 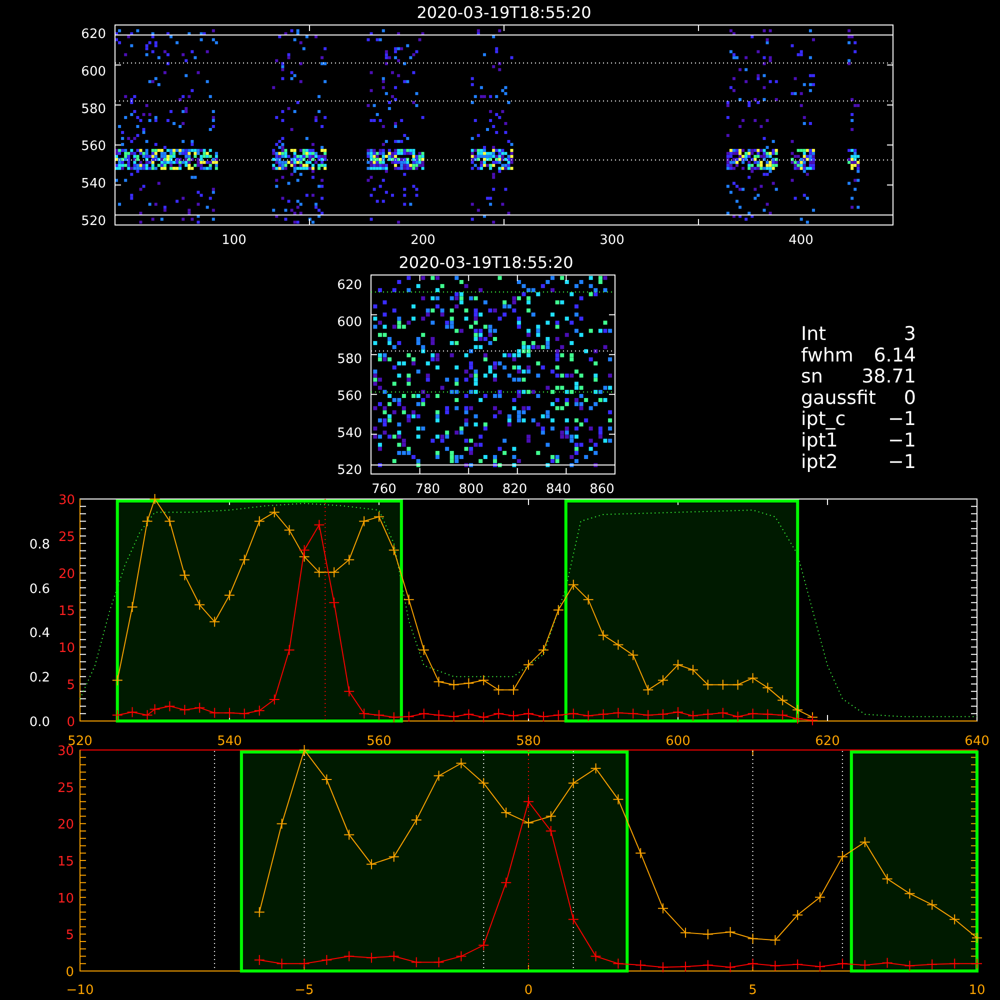 I want to click on axis-tick-label: 860, so click(x=602, y=489).